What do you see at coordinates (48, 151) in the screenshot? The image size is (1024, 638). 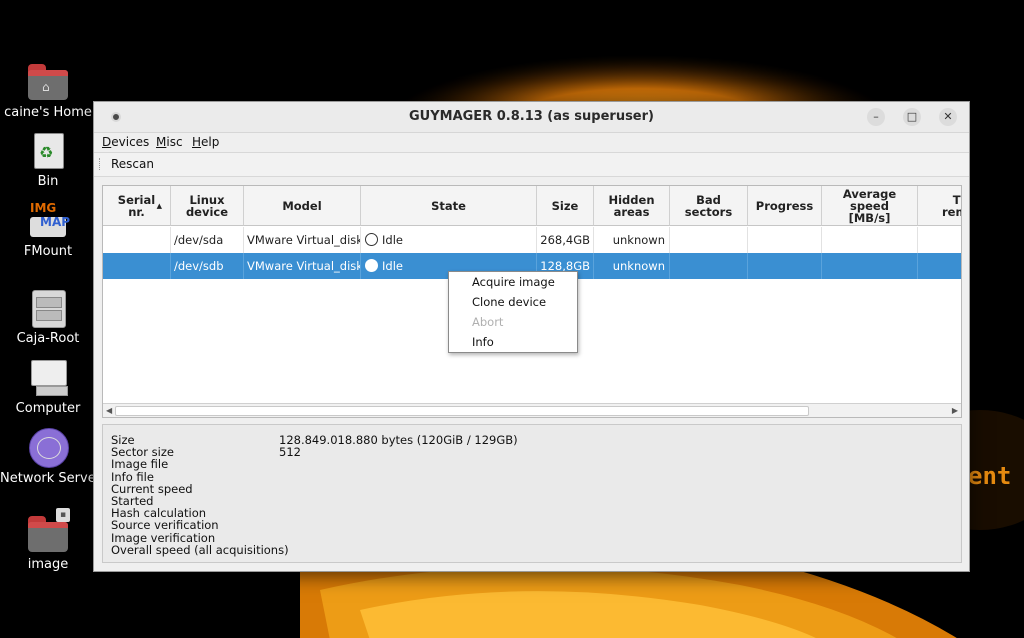 I see `recycle-bin-icon: ♻` at bounding box center [48, 151].